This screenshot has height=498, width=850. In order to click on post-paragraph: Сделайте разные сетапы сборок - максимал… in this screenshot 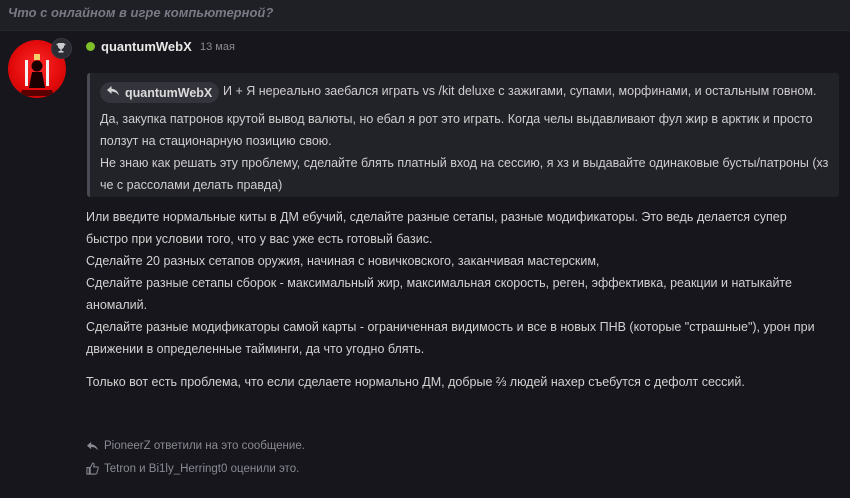, I will do `click(439, 294)`.